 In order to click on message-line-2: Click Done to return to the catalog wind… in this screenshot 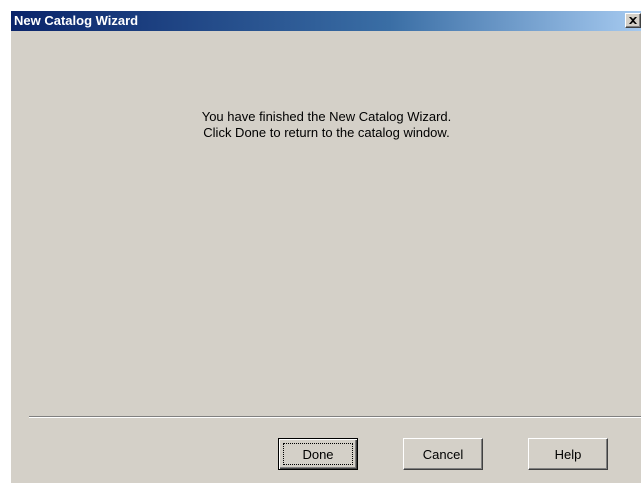, I will do `click(326, 132)`.